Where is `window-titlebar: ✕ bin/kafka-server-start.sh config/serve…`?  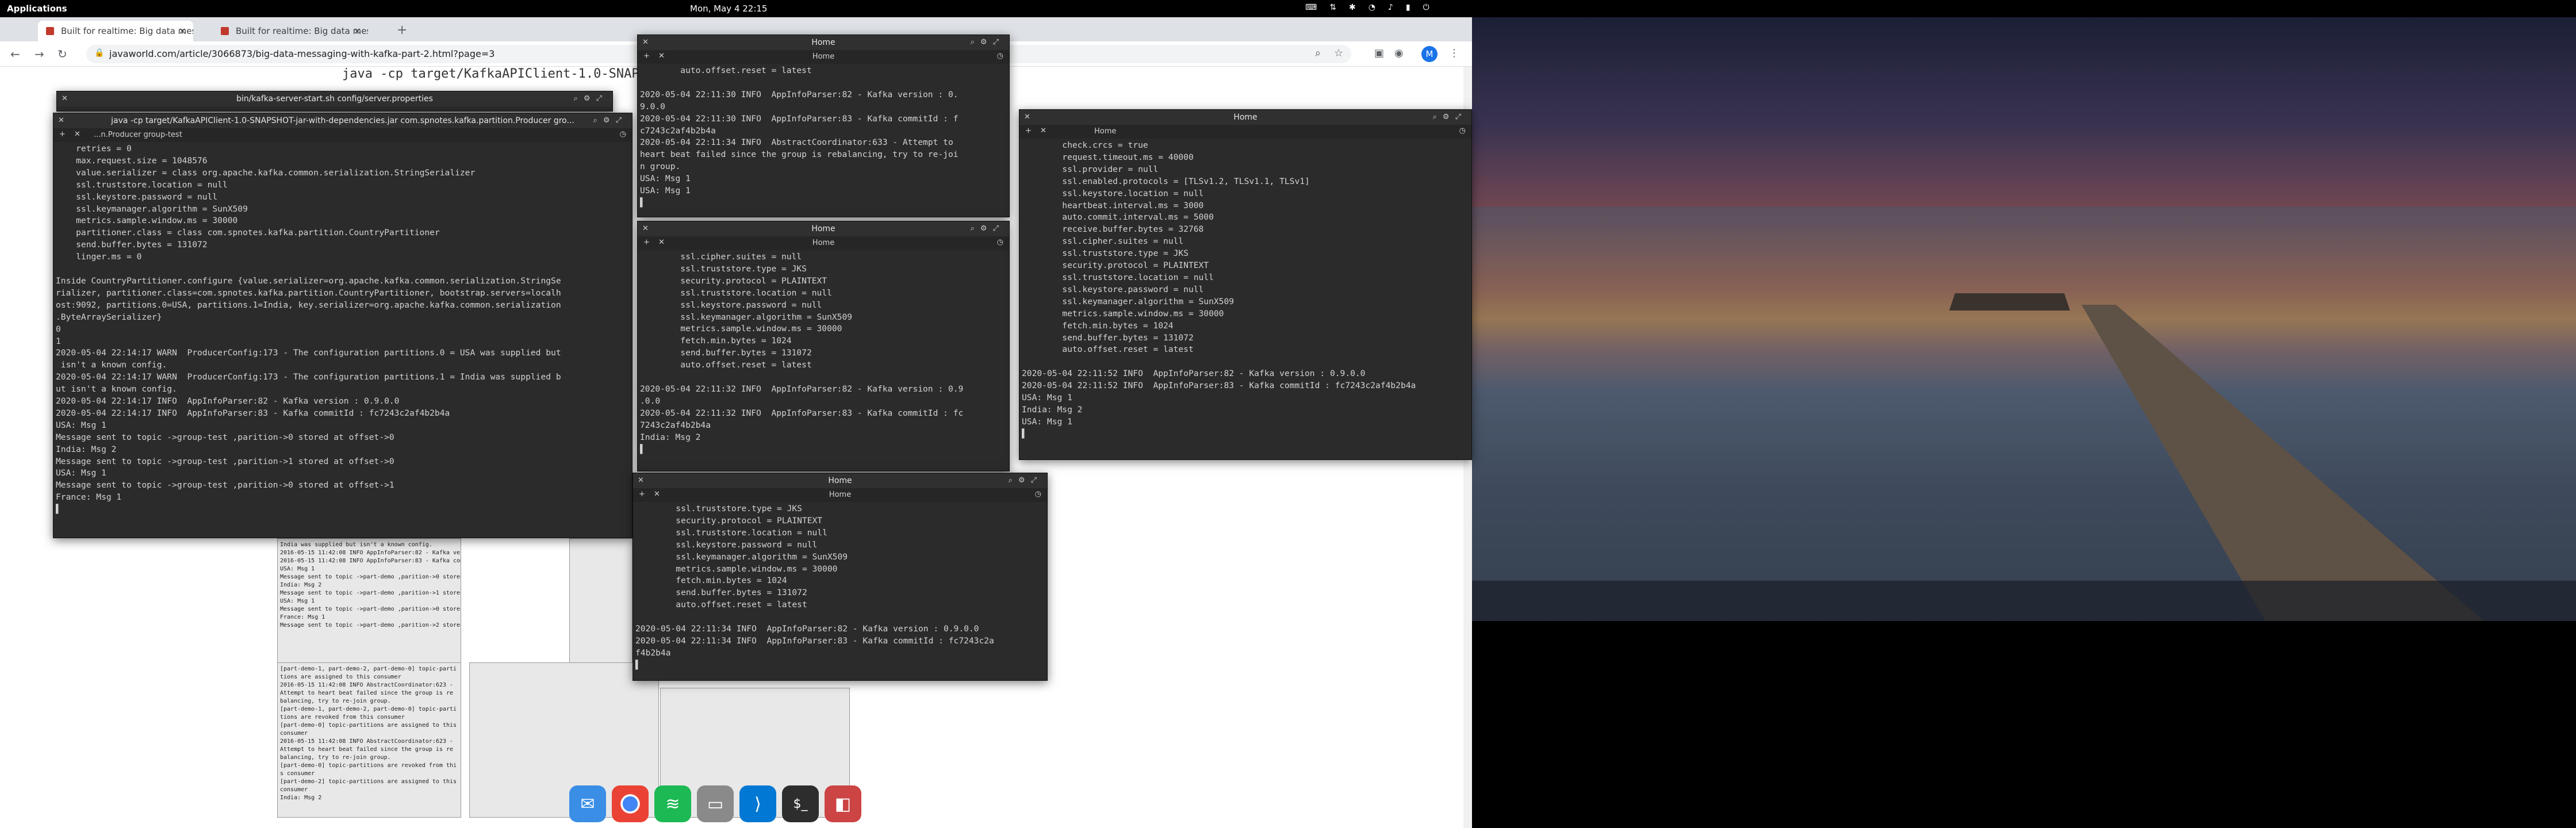
window-titlebar: ✕ bin/kafka-server-start.sh config/serve… is located at coordinates (334, 98).